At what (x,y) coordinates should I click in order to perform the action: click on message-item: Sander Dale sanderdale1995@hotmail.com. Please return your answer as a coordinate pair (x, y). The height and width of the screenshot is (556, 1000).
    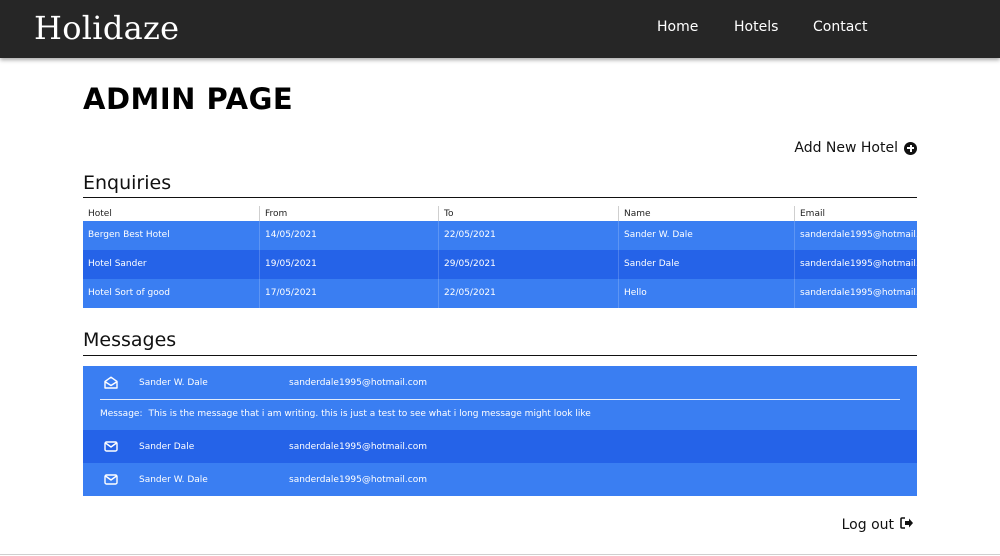
    Looking at the image, I should click on (500, 446).